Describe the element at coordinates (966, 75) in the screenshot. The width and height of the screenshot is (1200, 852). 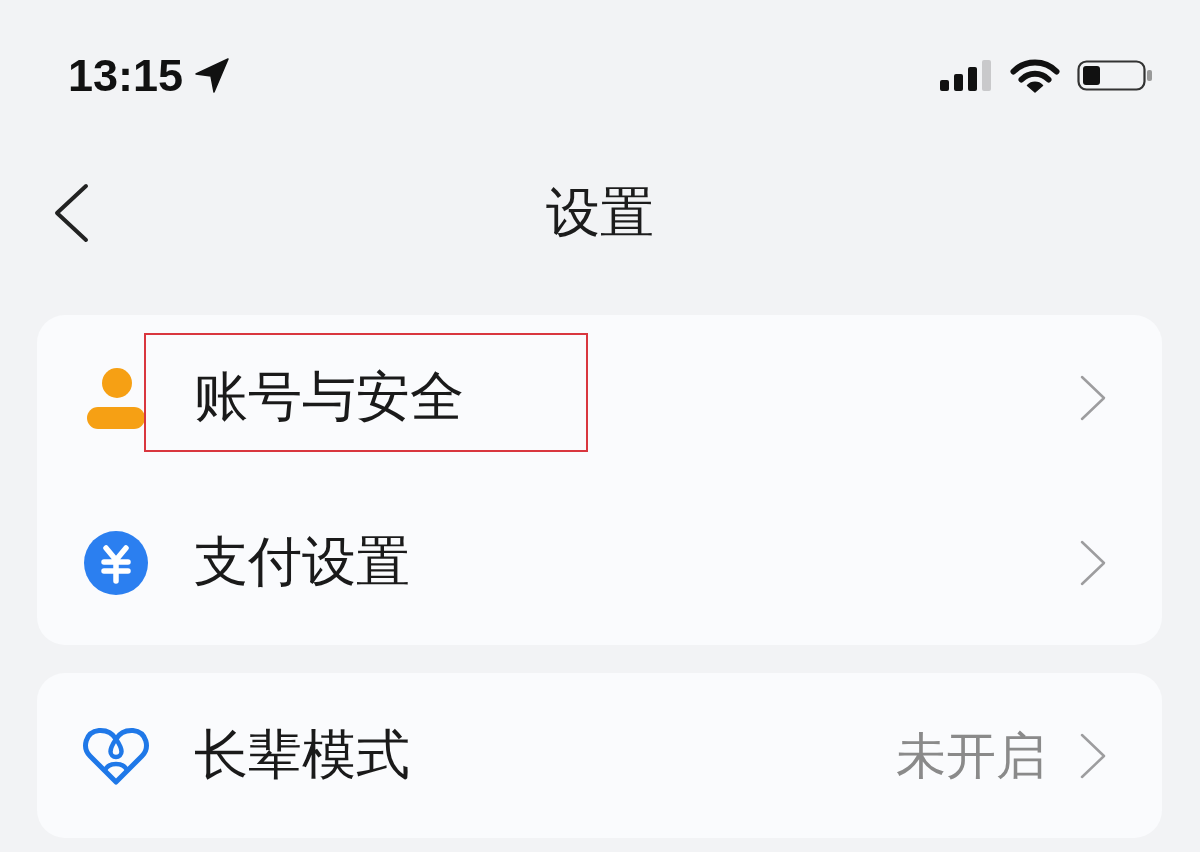
I see `signal-icon` at that location.